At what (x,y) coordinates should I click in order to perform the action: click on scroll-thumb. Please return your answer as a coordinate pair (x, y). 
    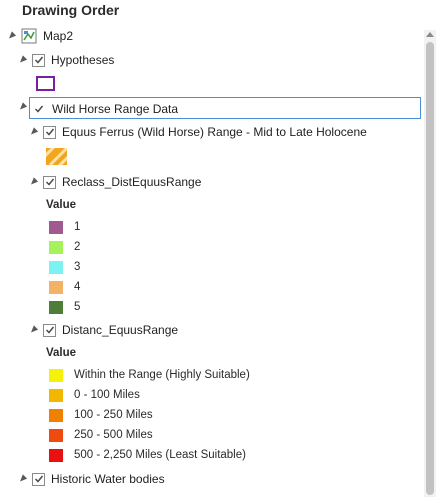
    Looking at the image, I should click on (430, 268).